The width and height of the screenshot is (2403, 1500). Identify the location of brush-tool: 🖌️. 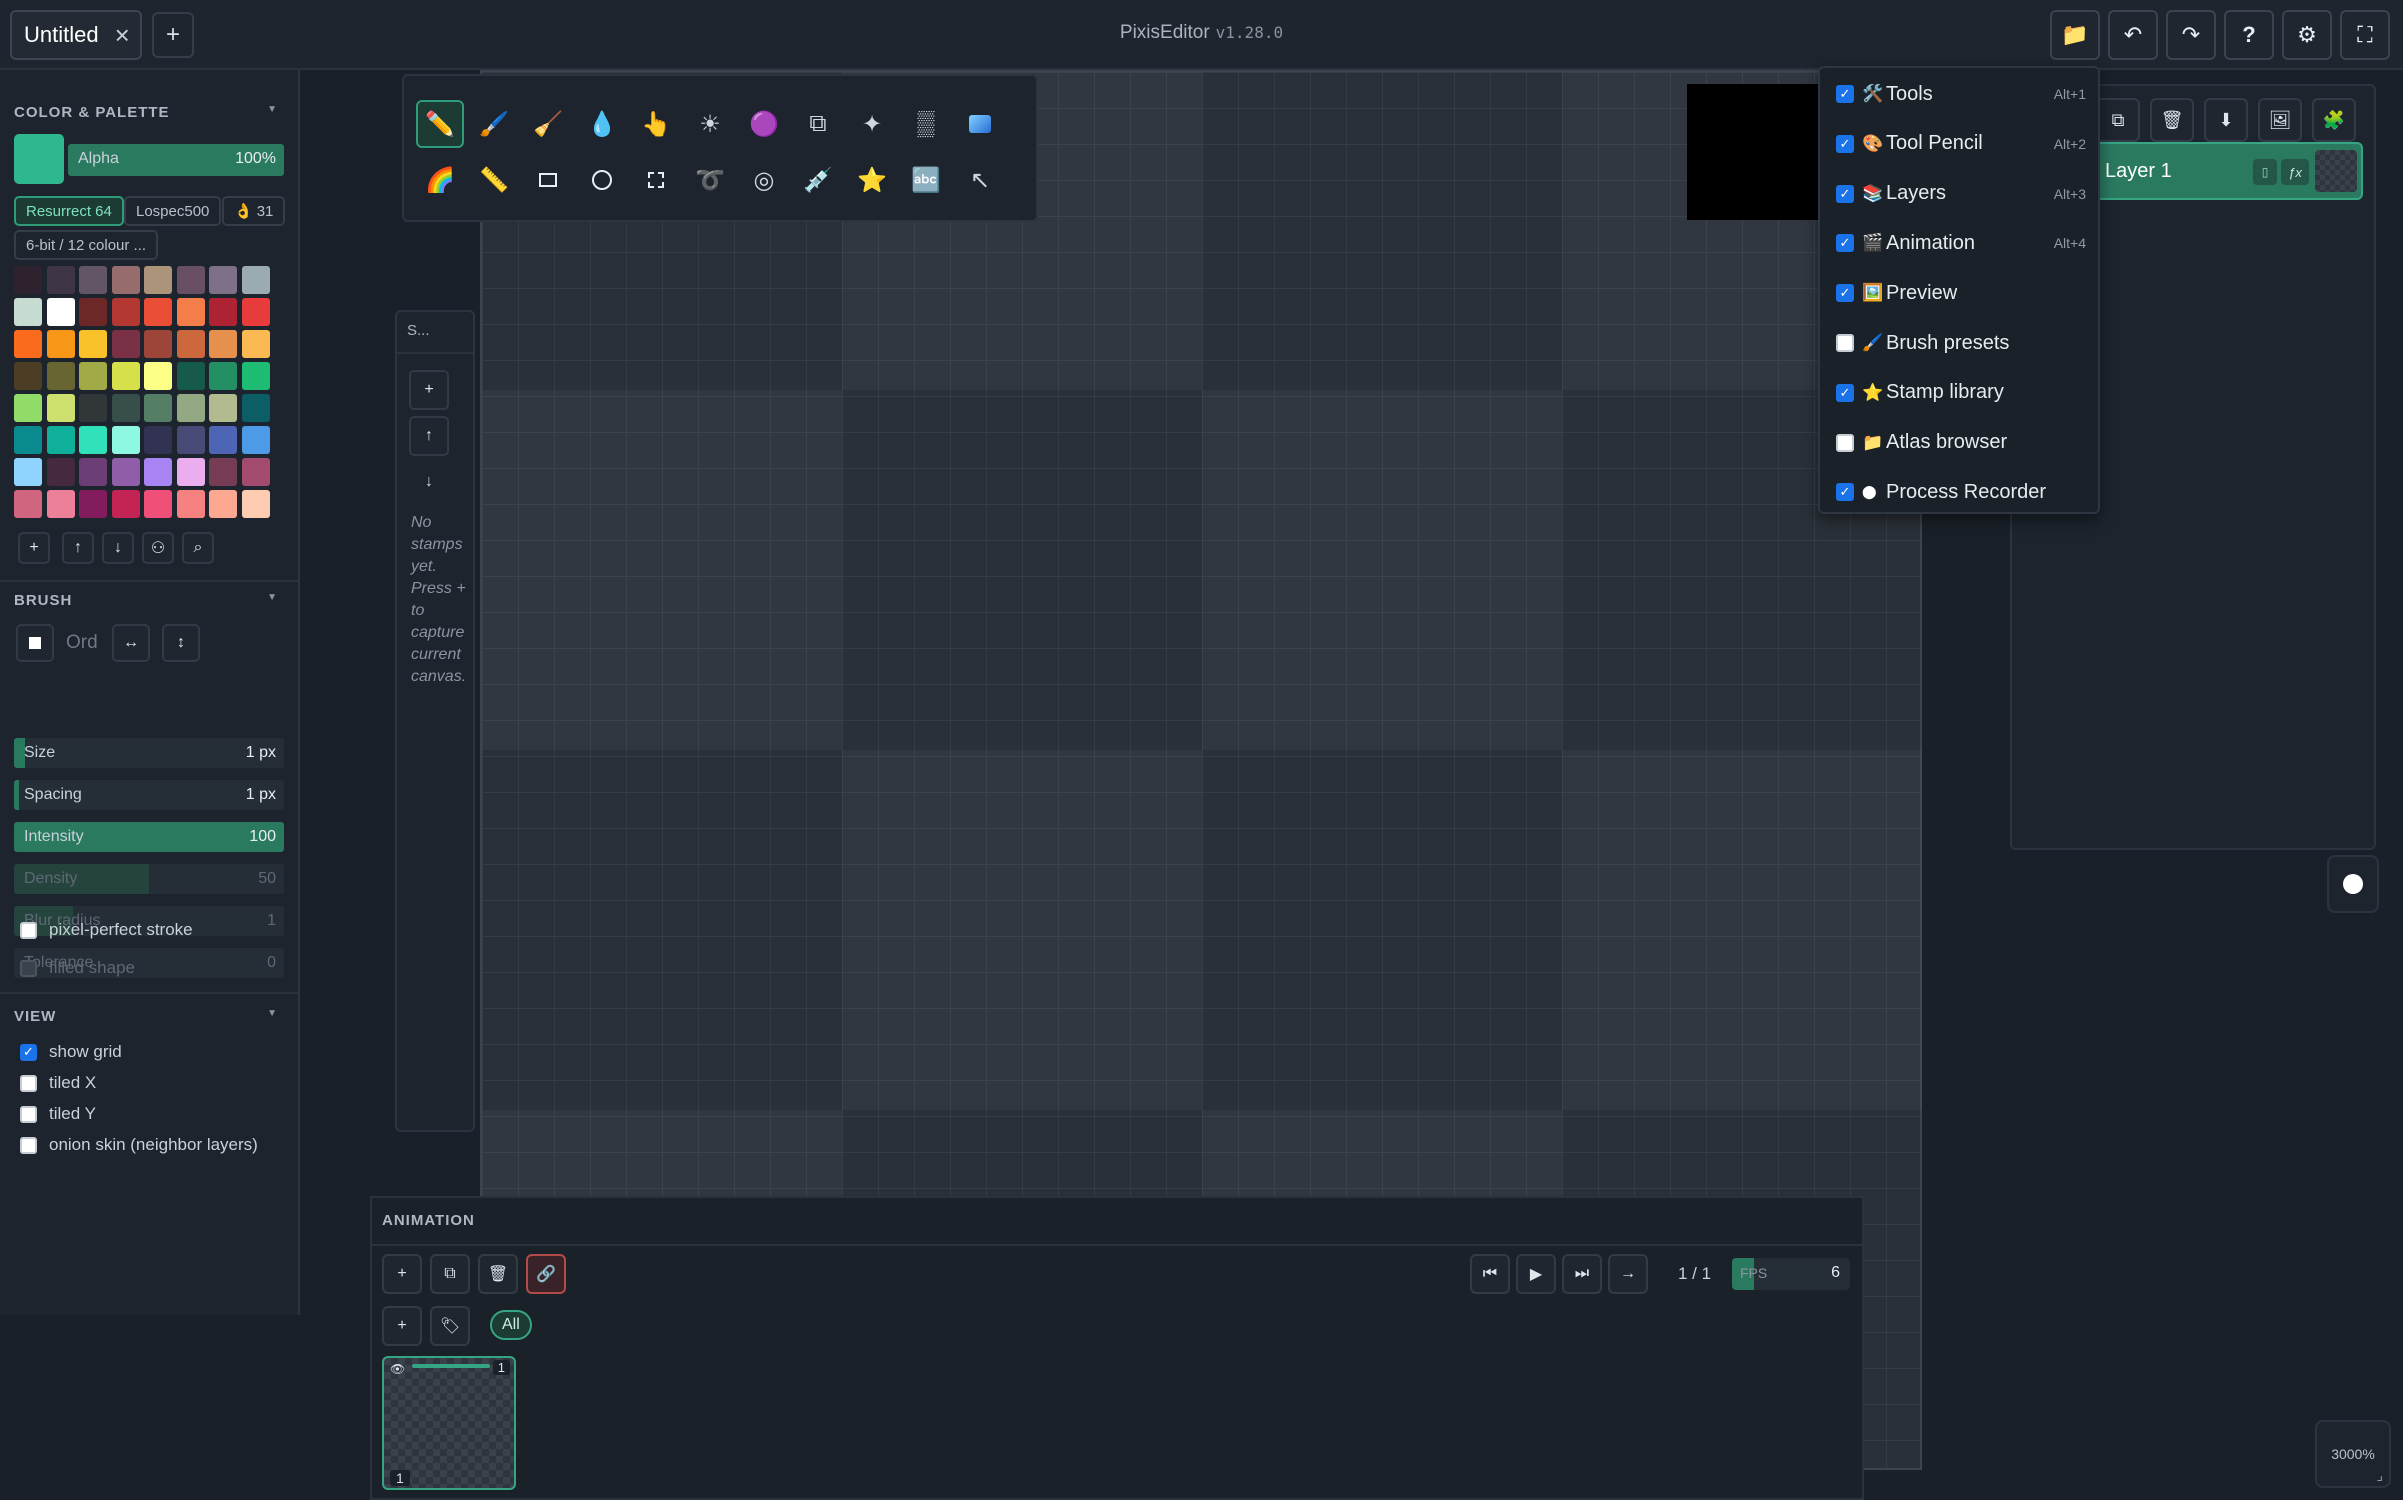
(494, 124).